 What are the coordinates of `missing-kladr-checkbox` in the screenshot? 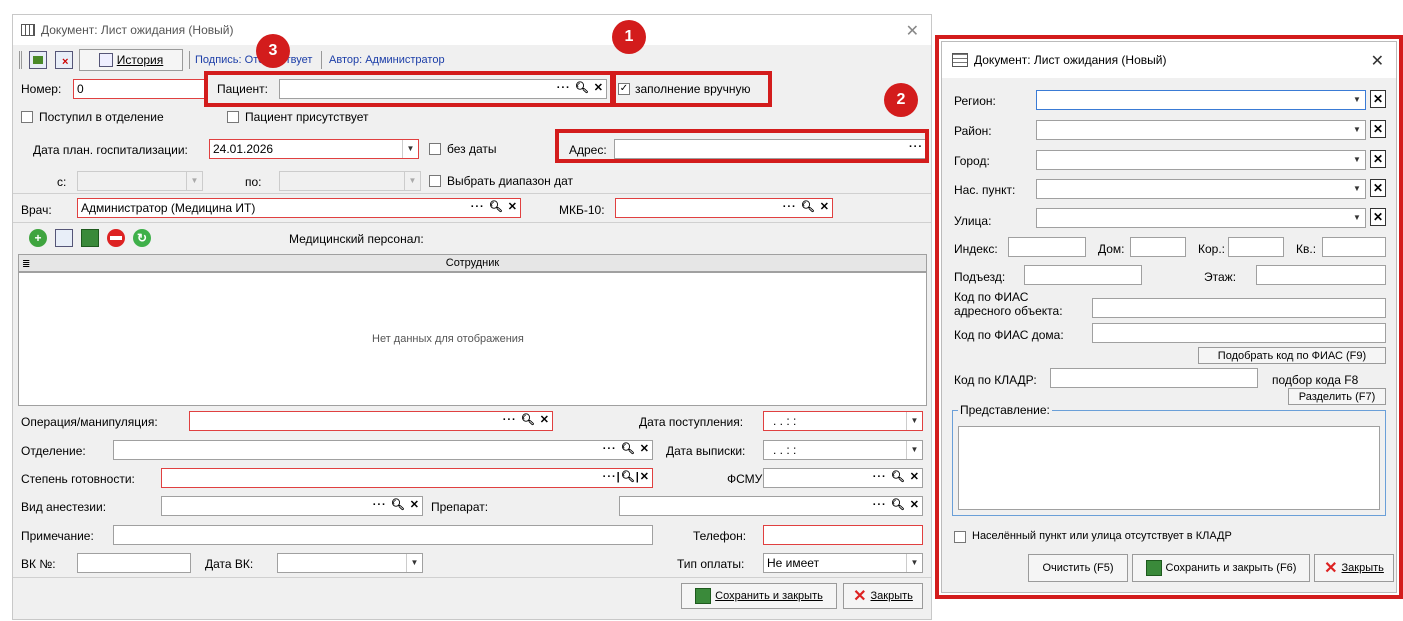 It's located at (960, 537).